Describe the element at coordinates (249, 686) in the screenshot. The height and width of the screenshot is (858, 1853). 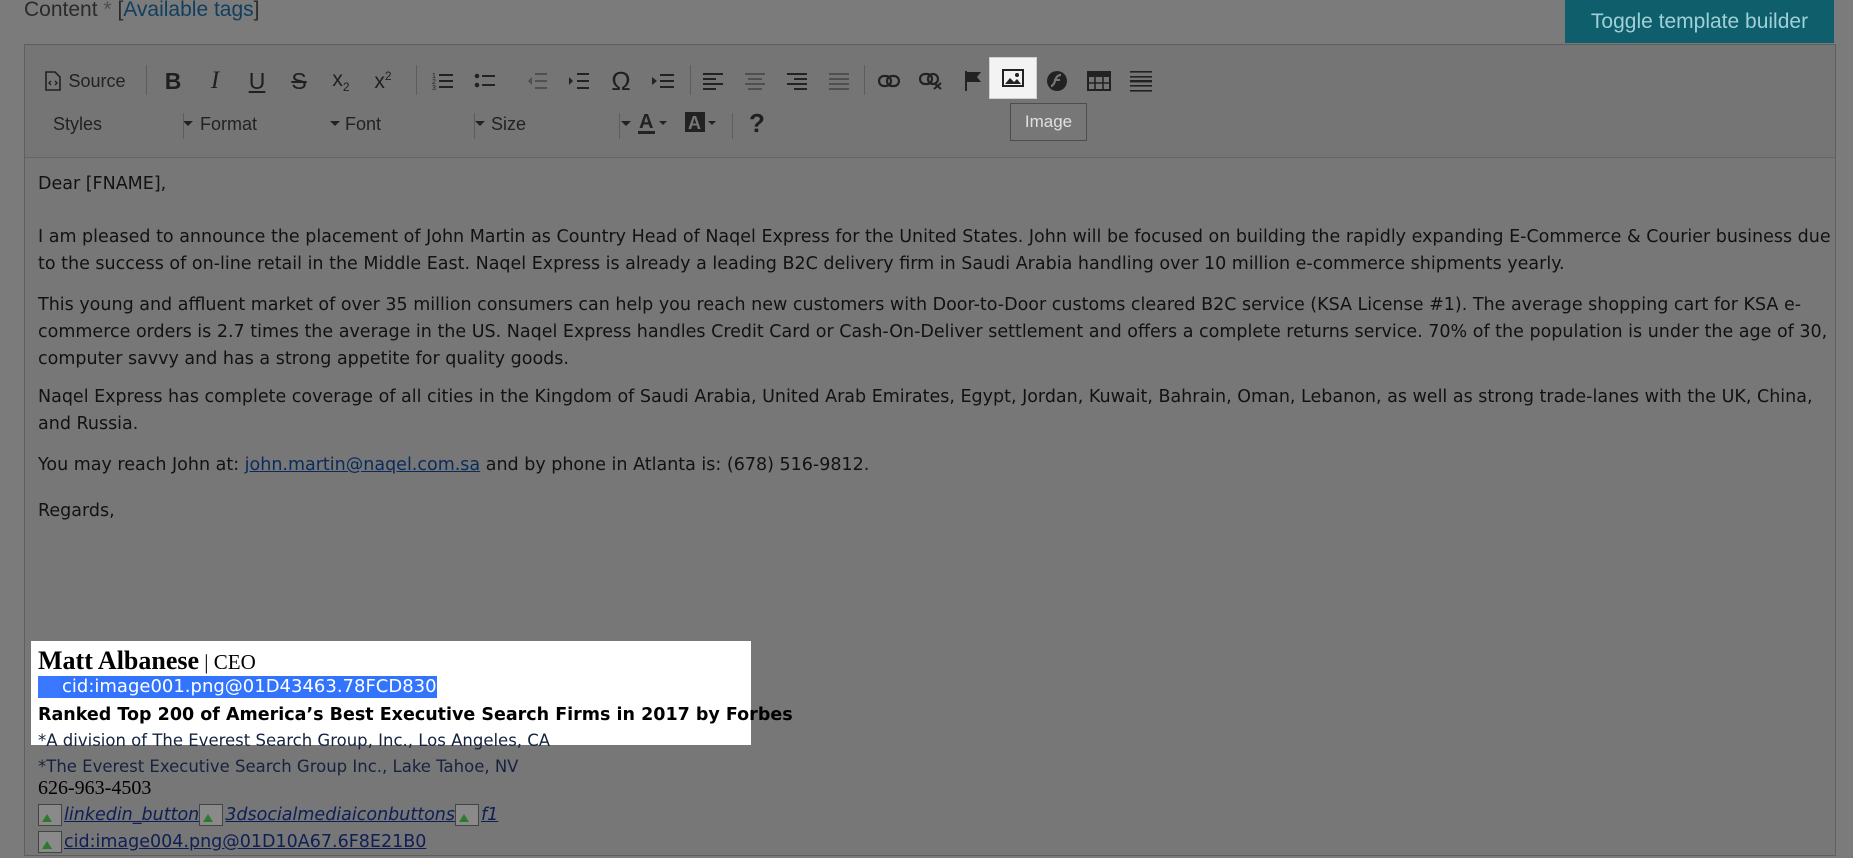
I see `signature-image-alt: cid:image001.png@01D43463.78FCD830` at that location.